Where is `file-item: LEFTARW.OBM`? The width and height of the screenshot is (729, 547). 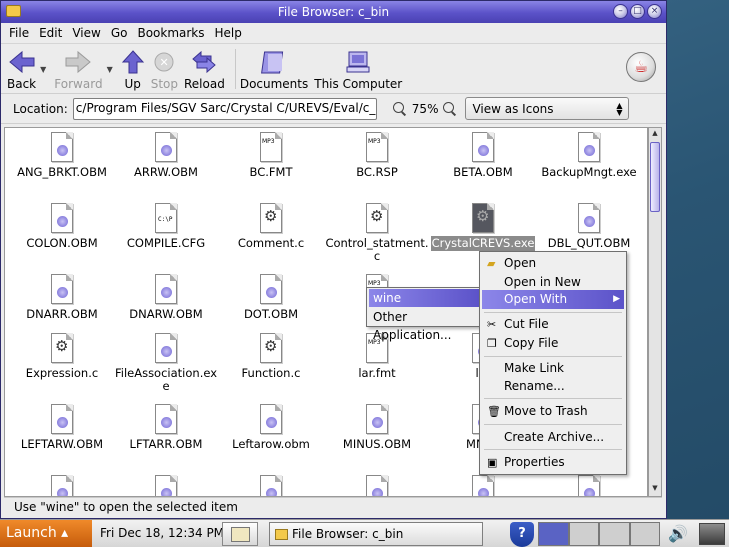
file-item: LEFTARW.OBM is located at coordinates (62, 428).